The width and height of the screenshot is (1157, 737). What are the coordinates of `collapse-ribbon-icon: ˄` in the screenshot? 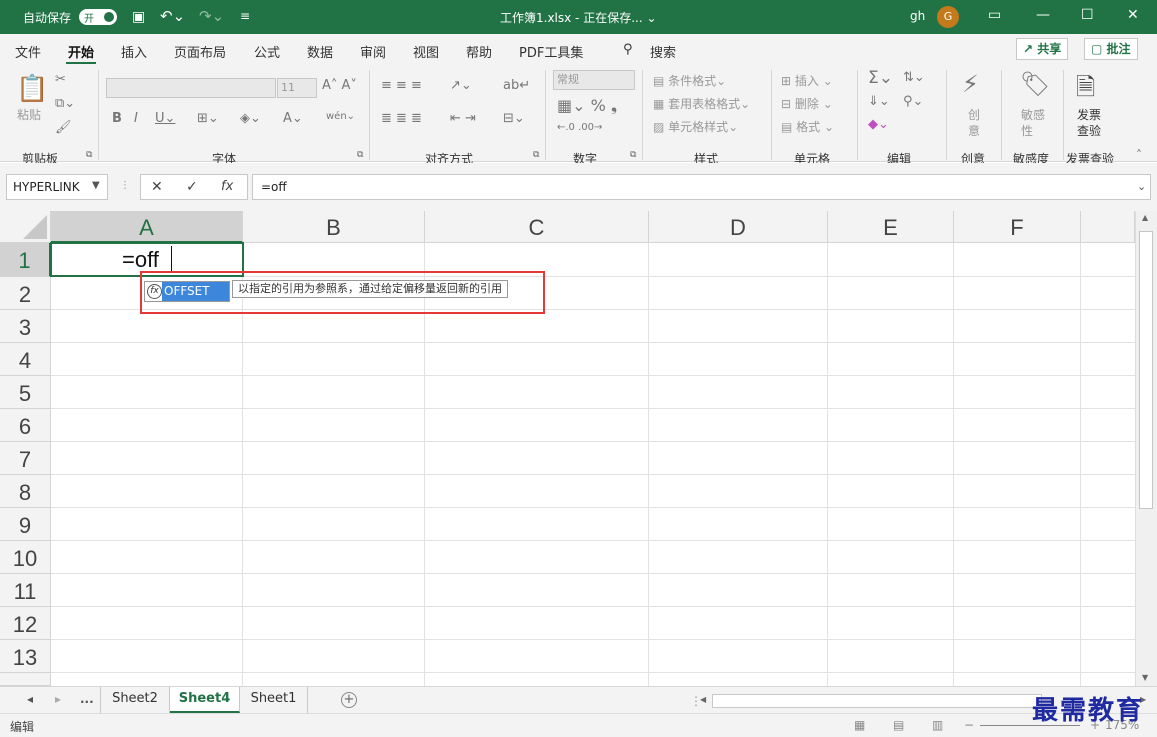 It's located at (1139, 155).